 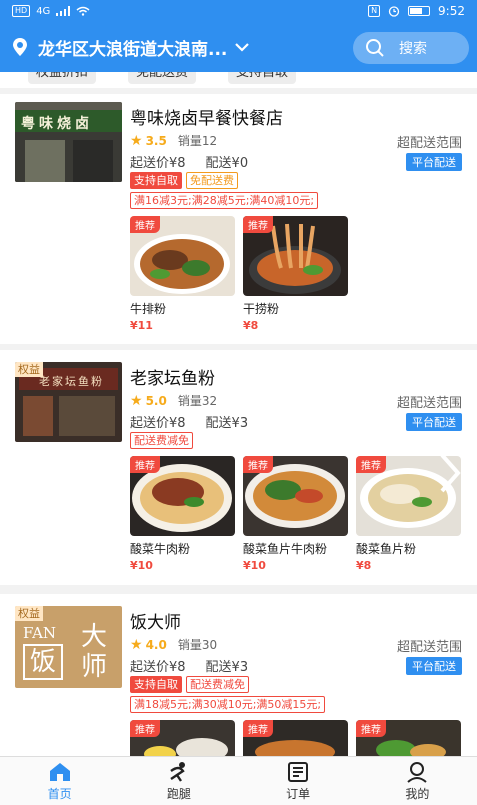 I want to click on nfc-icon: N, so click(x=374, y=11).